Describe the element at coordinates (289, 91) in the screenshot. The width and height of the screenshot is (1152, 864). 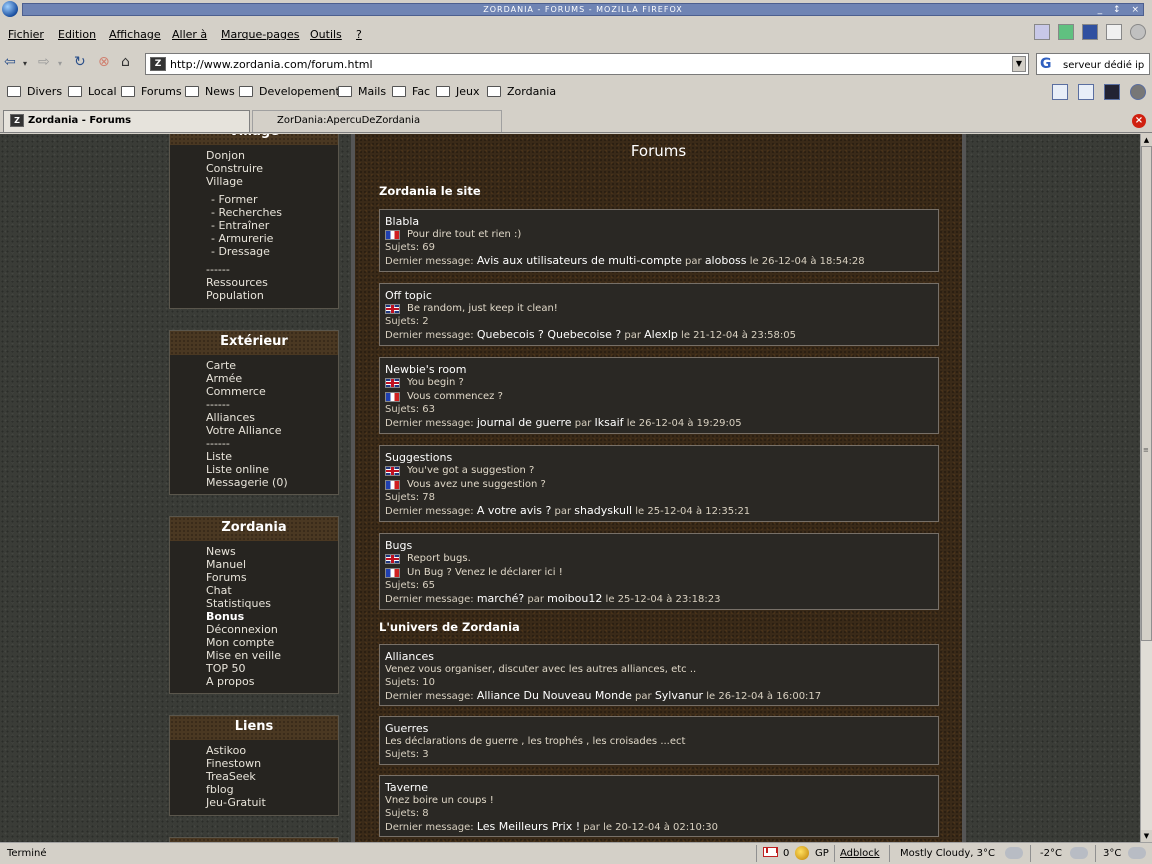
I see `bookmark-folder: Developement` at that location.